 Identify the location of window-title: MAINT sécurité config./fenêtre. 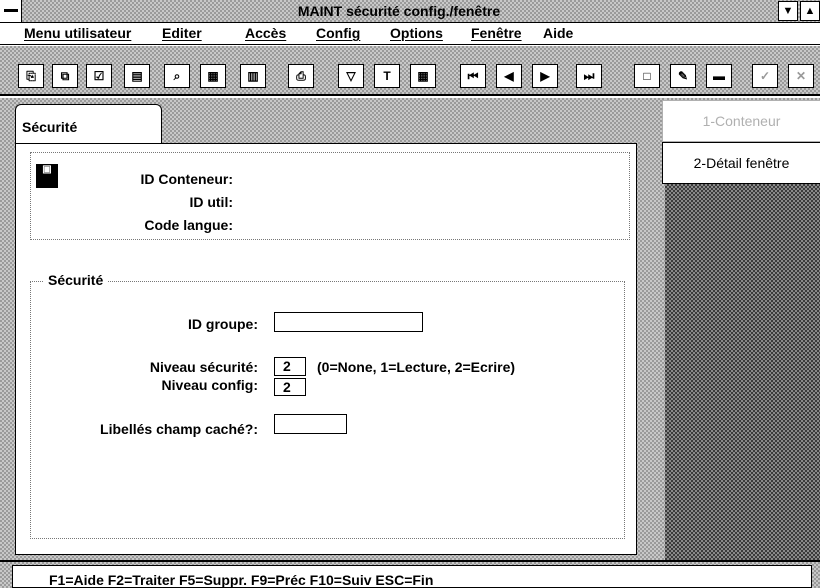
(399, 11).